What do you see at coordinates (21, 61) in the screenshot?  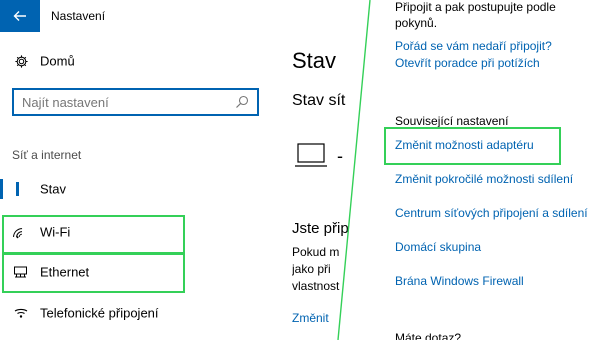 I see `gear-icon` at bounding box center [21, 61].